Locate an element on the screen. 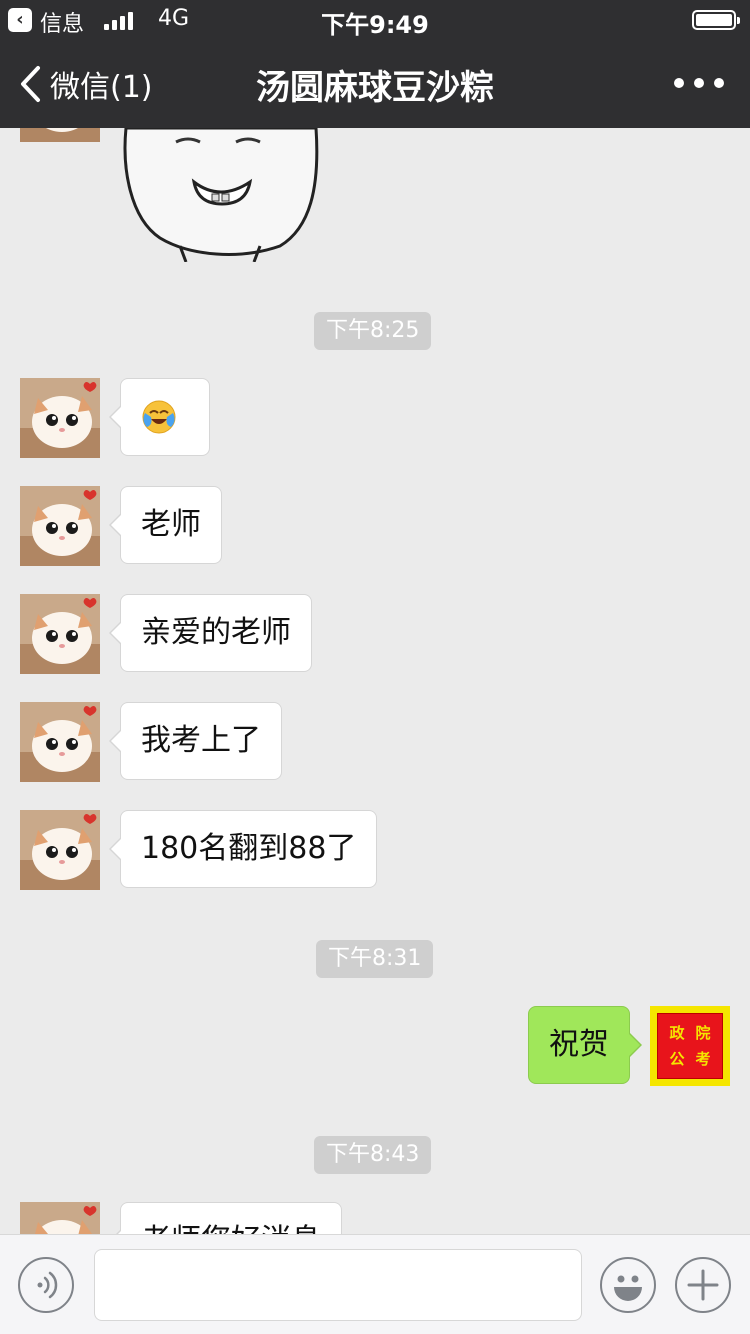 This screenshot has width=750, height=1334. message-bubble: 老师您好消息 is located at coordinates (225, 1218).